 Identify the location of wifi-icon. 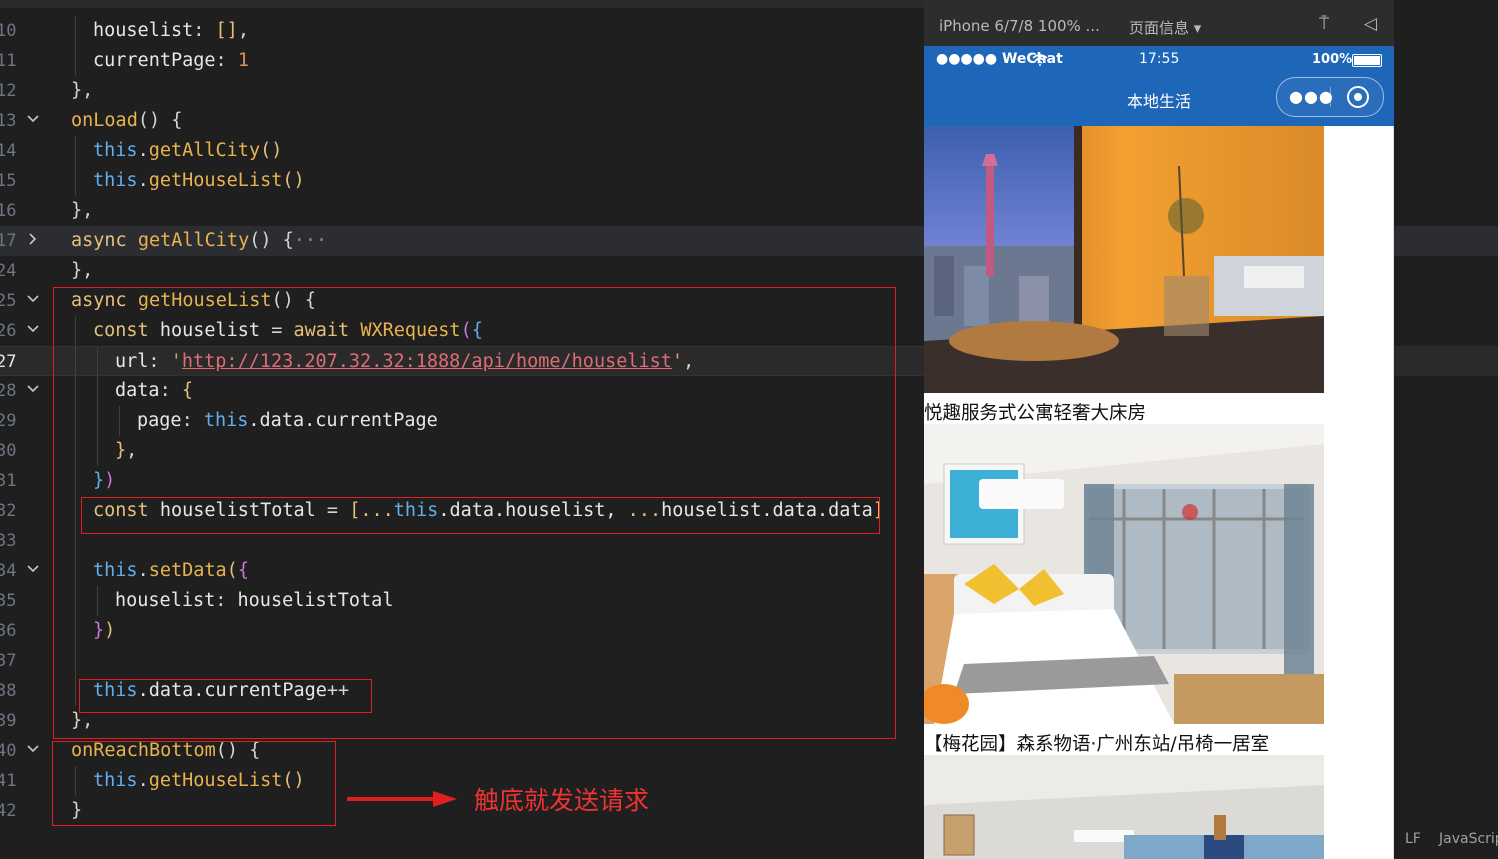
(1040, 60).